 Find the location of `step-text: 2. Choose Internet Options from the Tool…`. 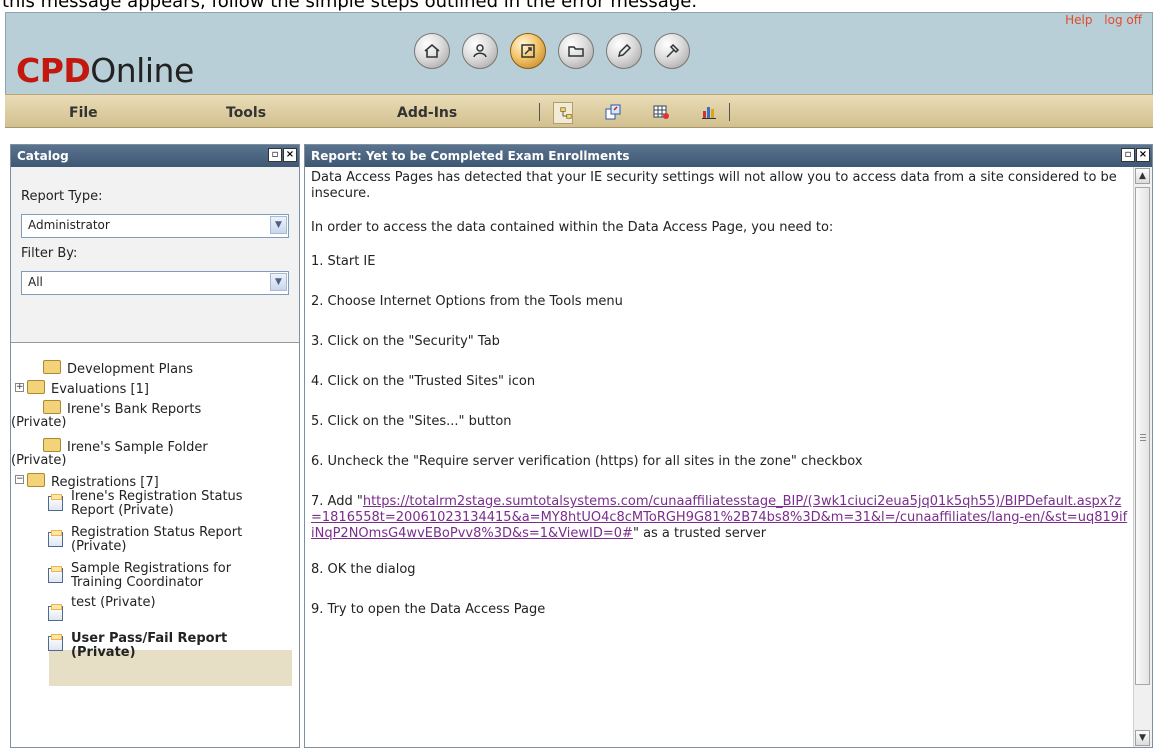

step-text: 2. Choose Internet Options from the Tool… is located at coordinates (467, 301).